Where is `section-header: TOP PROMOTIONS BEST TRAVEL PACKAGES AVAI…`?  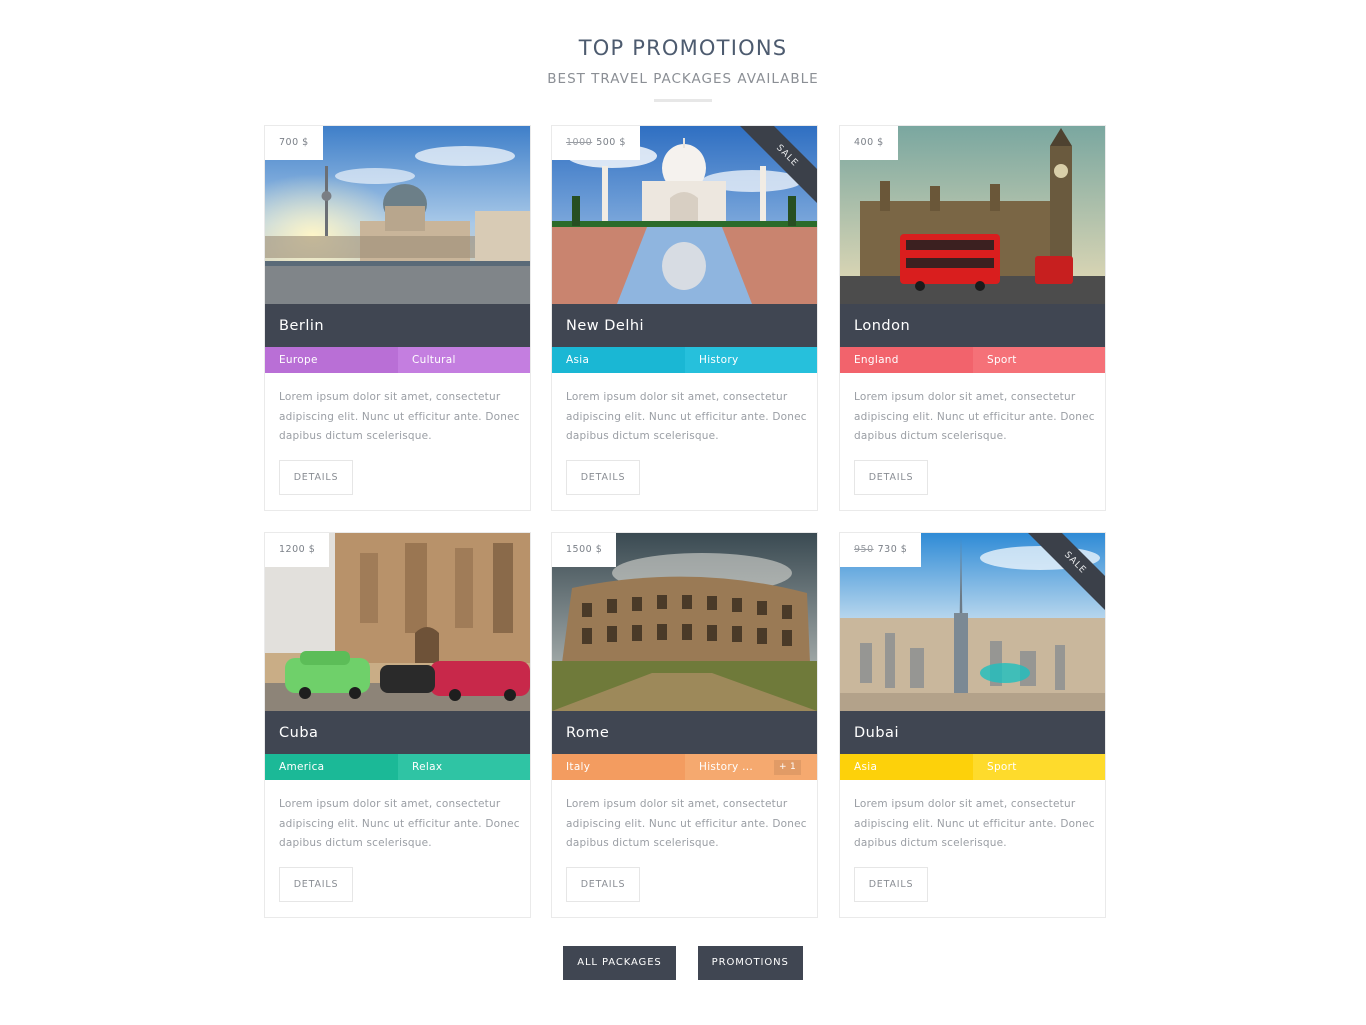 section-header: TOP PROMOTIONS BEST TRAVEL PACKAGES AVAI… is located at coordinates (683, 69).